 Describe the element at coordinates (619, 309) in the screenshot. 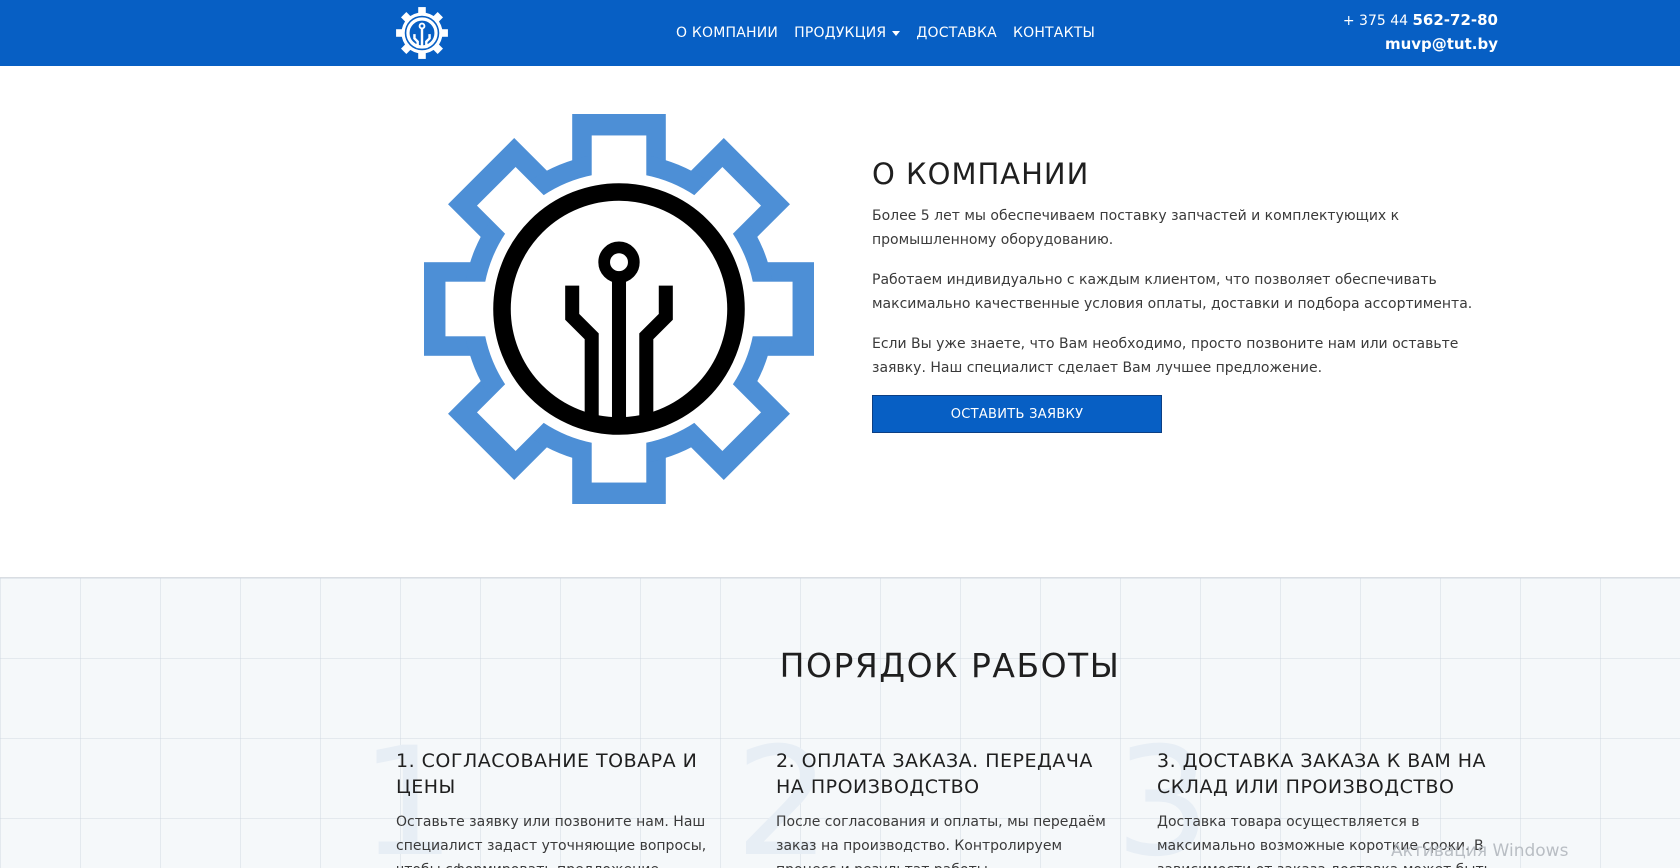

I see `gear-circuit-illustration` at that location.